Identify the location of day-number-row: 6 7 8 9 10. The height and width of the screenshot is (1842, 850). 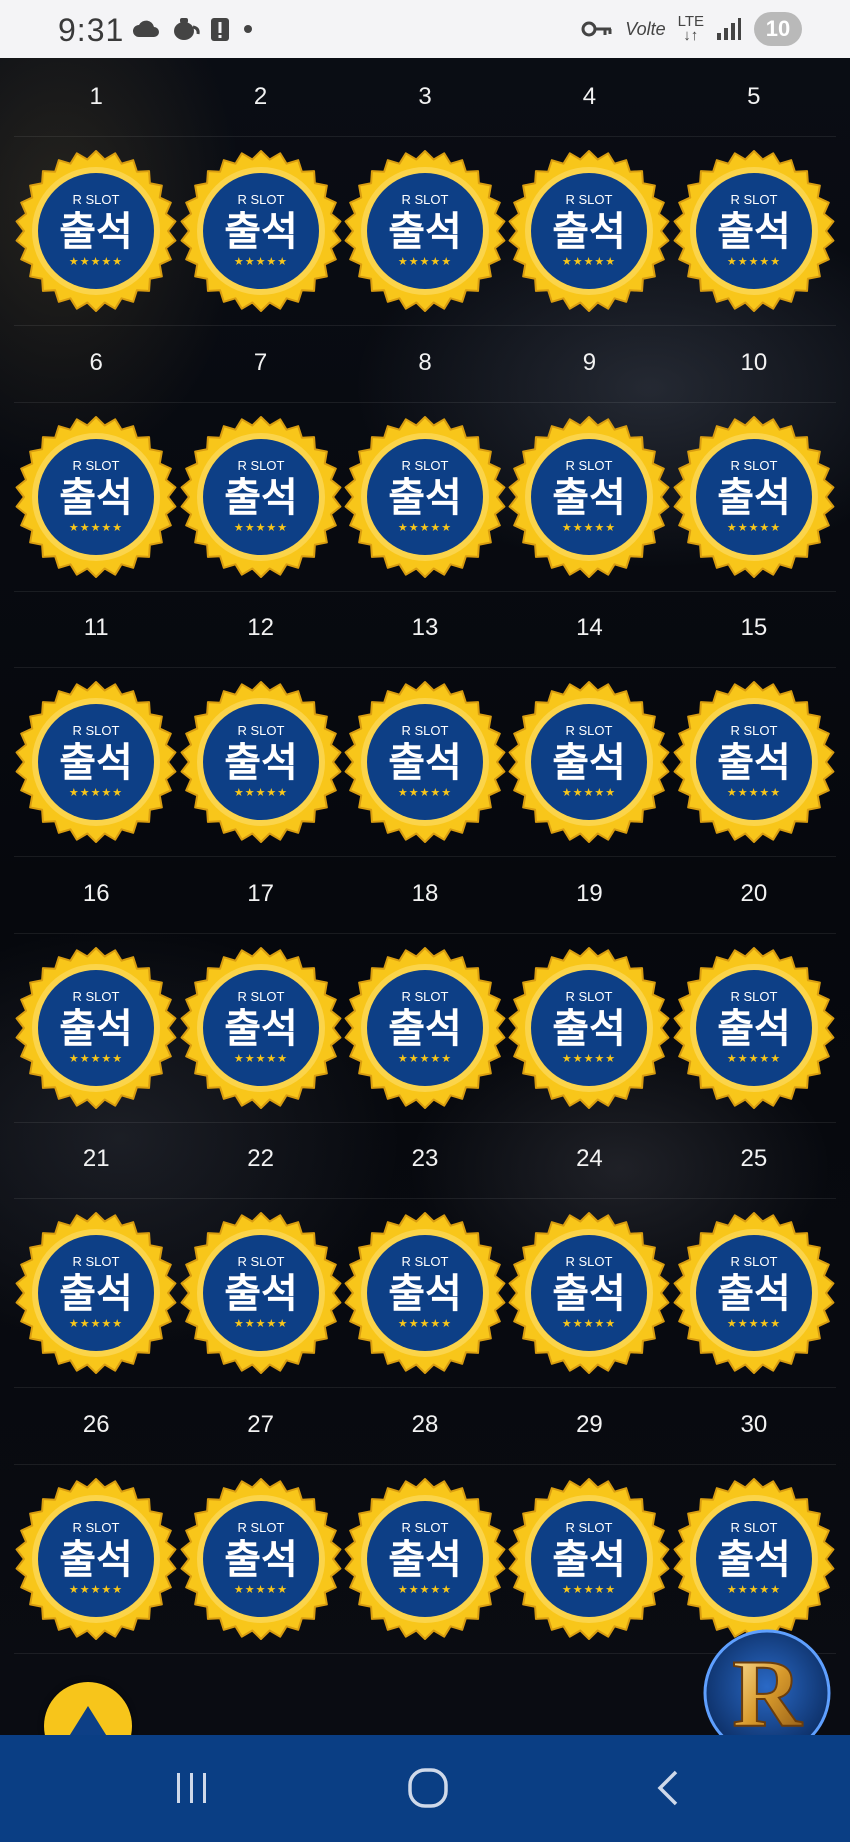
(425, 363).